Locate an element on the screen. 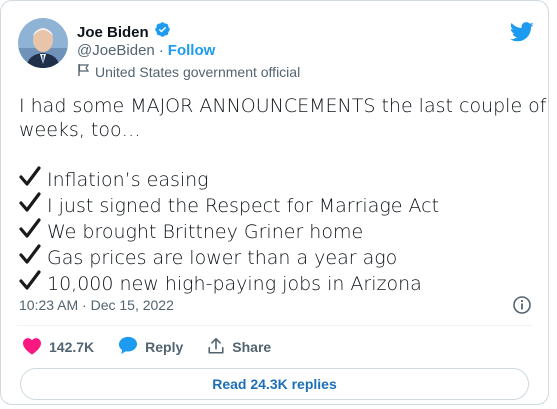 Image resolution: width=557 pixels, height=409 pixels. author-handle: @JoeBiden is located at coordinates (116, 50).